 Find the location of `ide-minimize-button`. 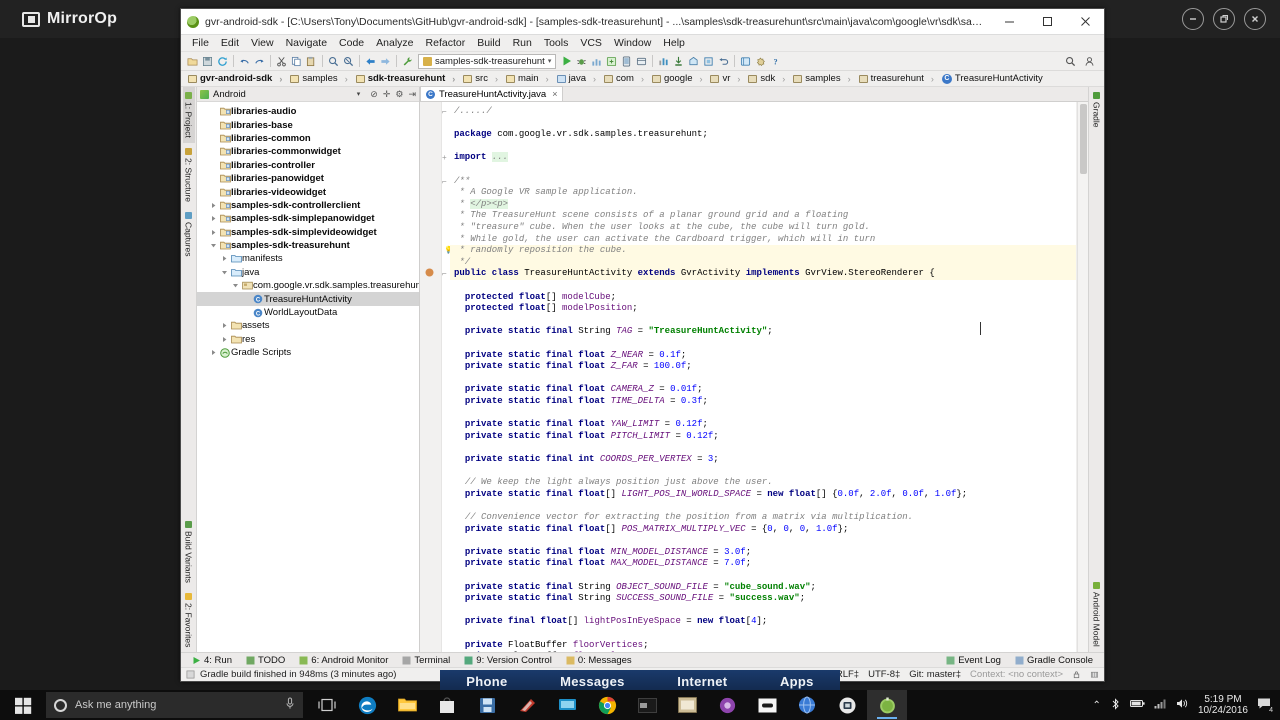

ide-minimize-button is located at coordinates (1009, 22).